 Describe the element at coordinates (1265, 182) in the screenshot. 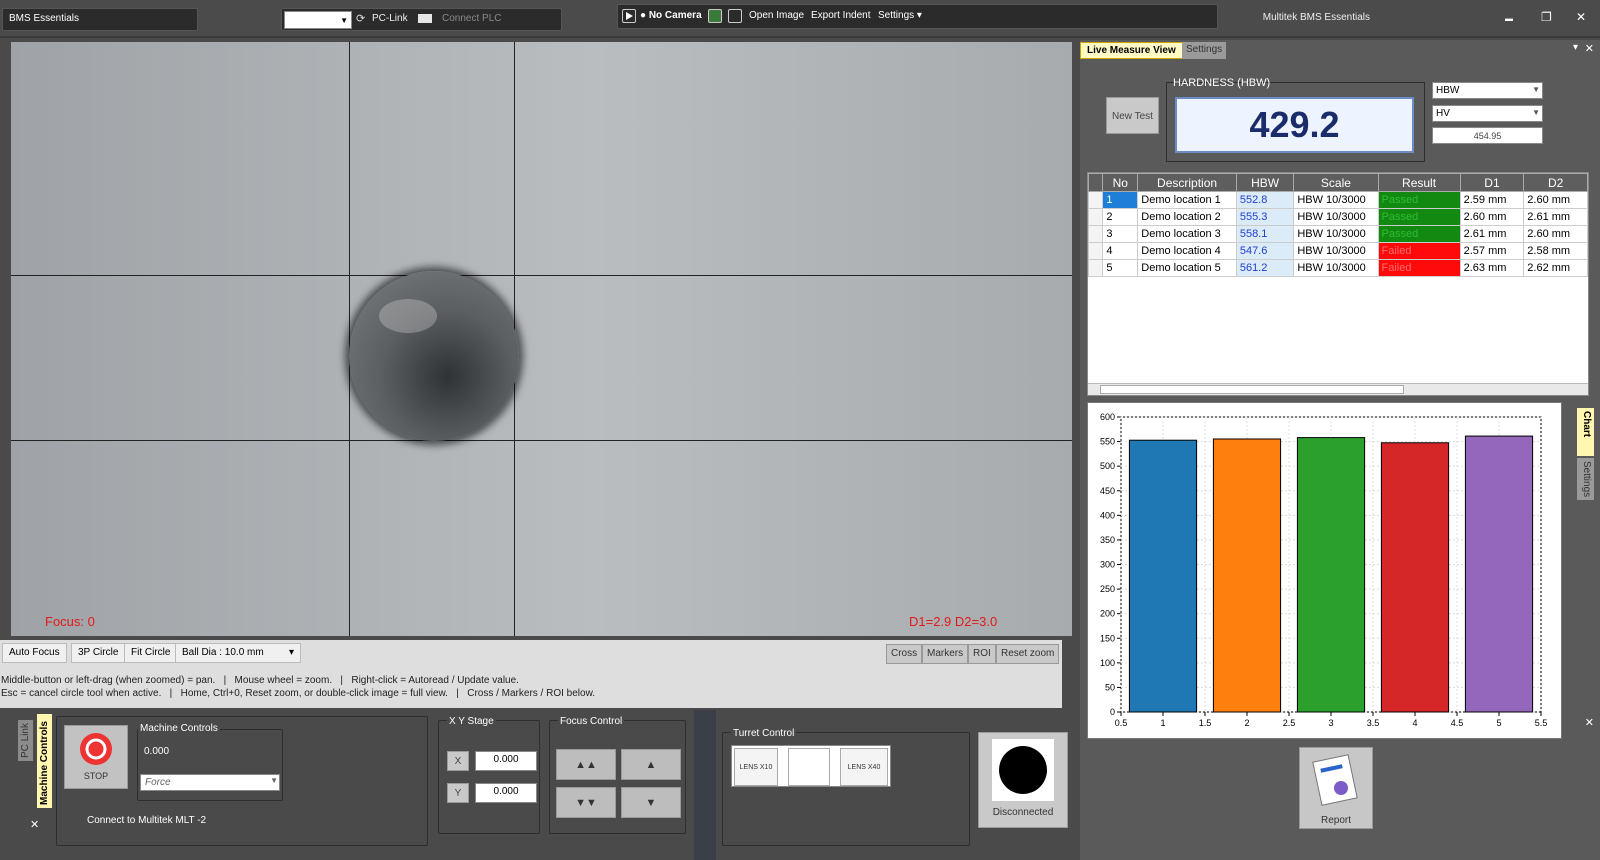

I see `column-header-hbw: HBW` at that location.